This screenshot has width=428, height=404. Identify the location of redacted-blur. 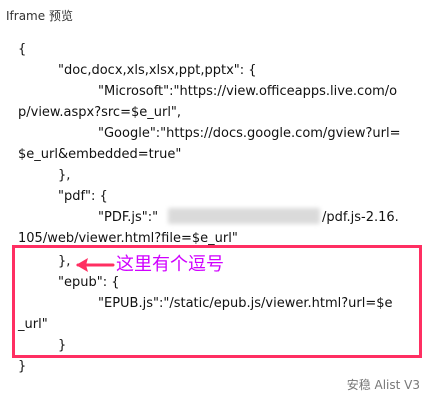
(244, 216).